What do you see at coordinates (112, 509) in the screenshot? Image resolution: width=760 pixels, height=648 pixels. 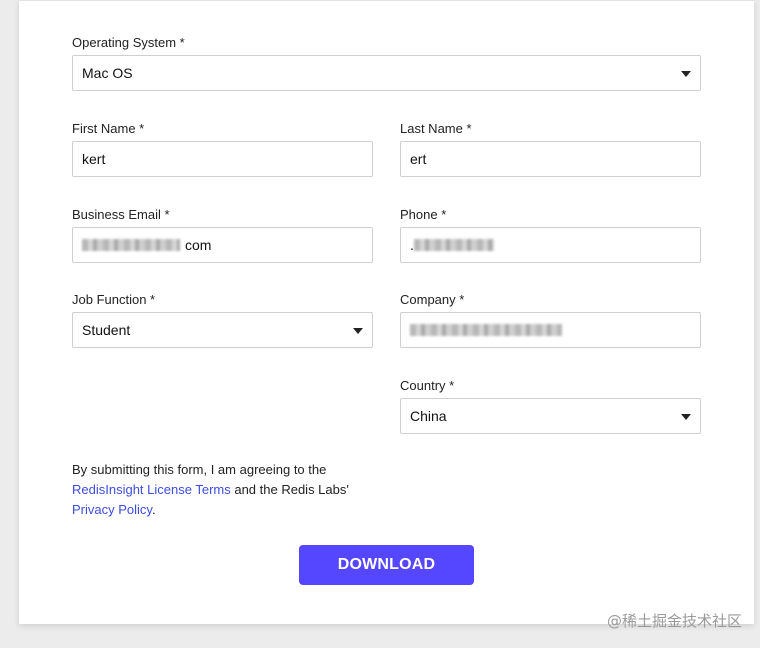 I see `privacy-policy-link: Privacy Policy` at bounding box center [112, 509].